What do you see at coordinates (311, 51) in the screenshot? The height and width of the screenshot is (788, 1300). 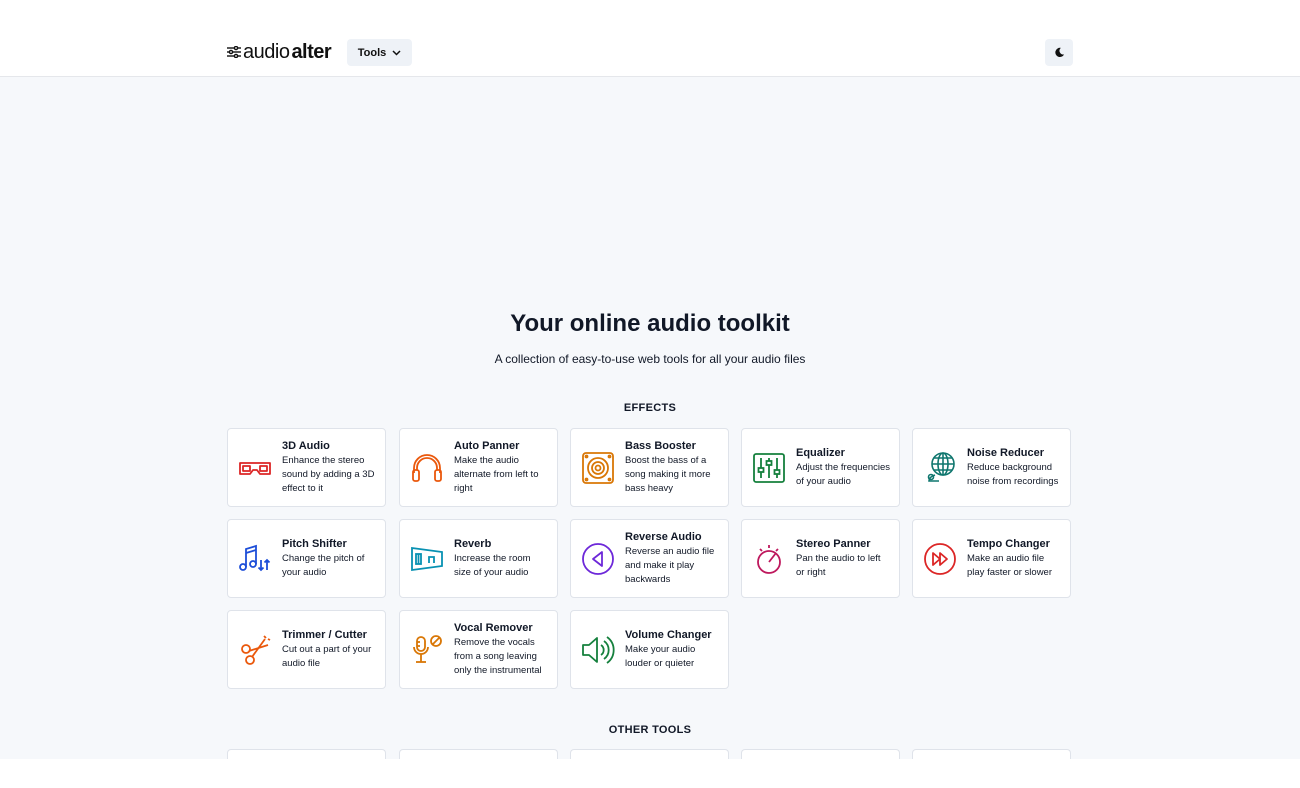 I see `logo-text-alter: alter` at bounding box center [311, 51].